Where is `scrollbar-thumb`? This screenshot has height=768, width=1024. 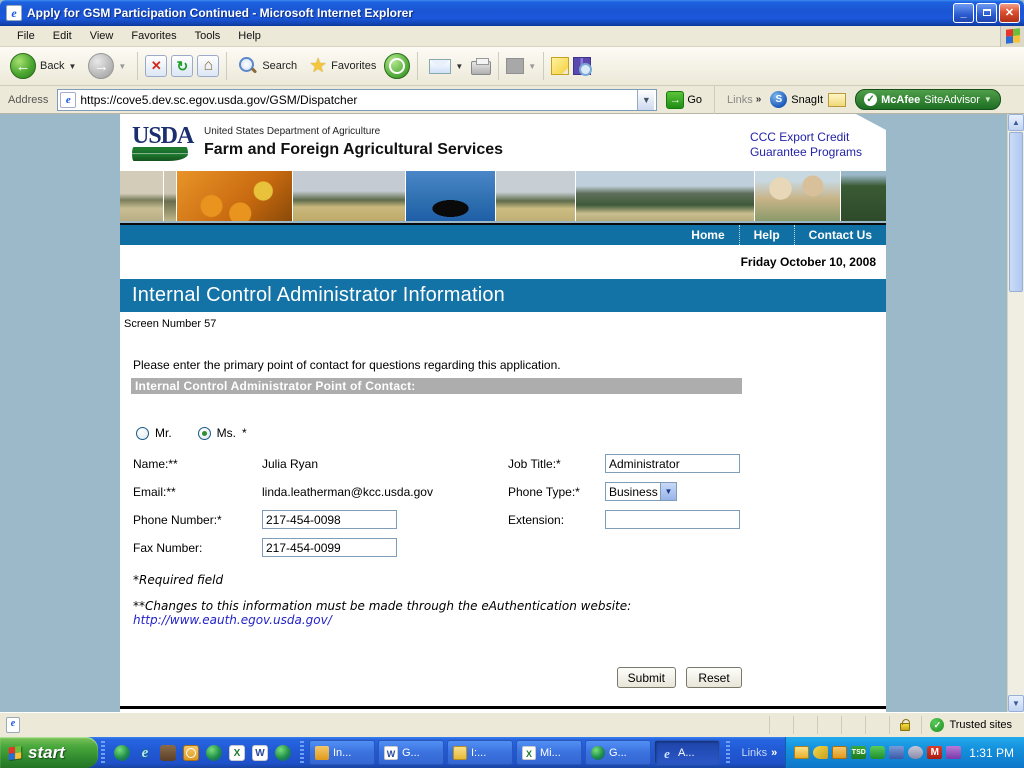
scrollbar-thumb is located at coordinates (1016, 212).